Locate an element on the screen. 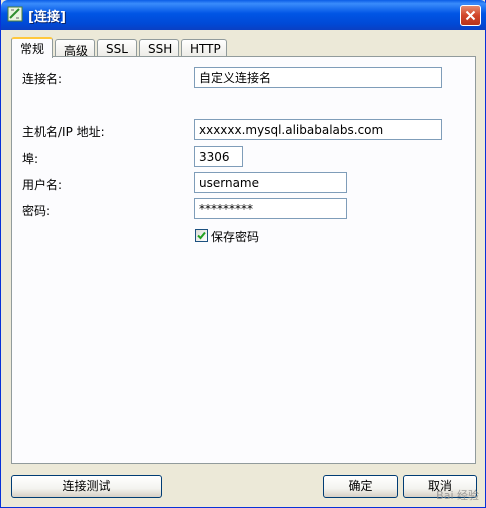 Image resolution: width=486 pixels, height=508 pixels. username-label: 用户名: is located at coordinates (42, 185).